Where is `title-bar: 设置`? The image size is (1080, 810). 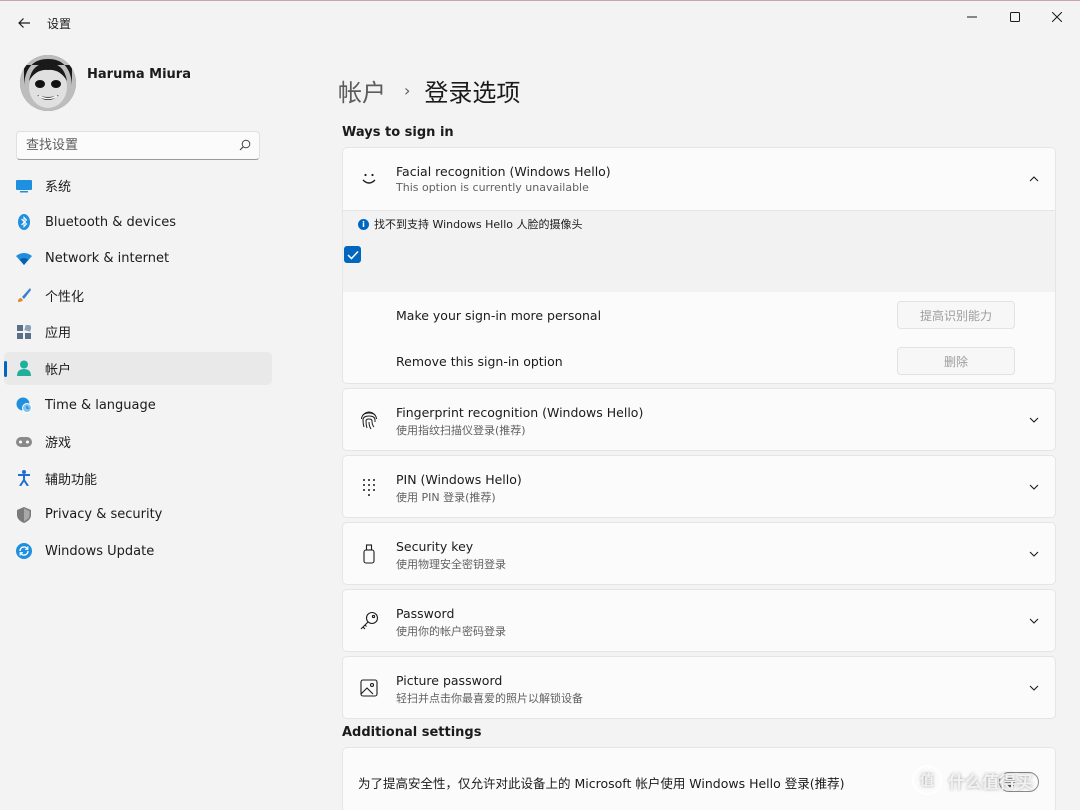 title-bar: 设置 is located at coordinates (540, 23).